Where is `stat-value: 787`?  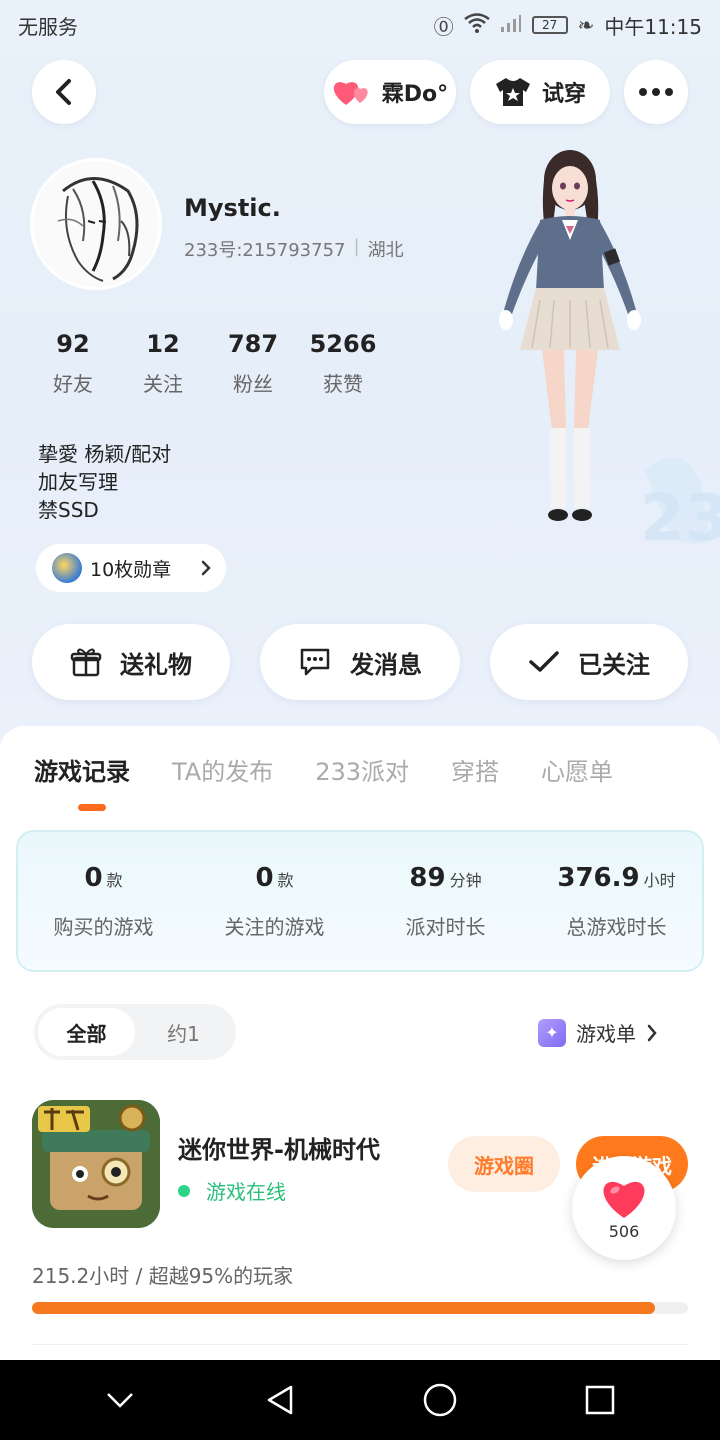 stat-value: 787 is located at coordinates (253, 344).